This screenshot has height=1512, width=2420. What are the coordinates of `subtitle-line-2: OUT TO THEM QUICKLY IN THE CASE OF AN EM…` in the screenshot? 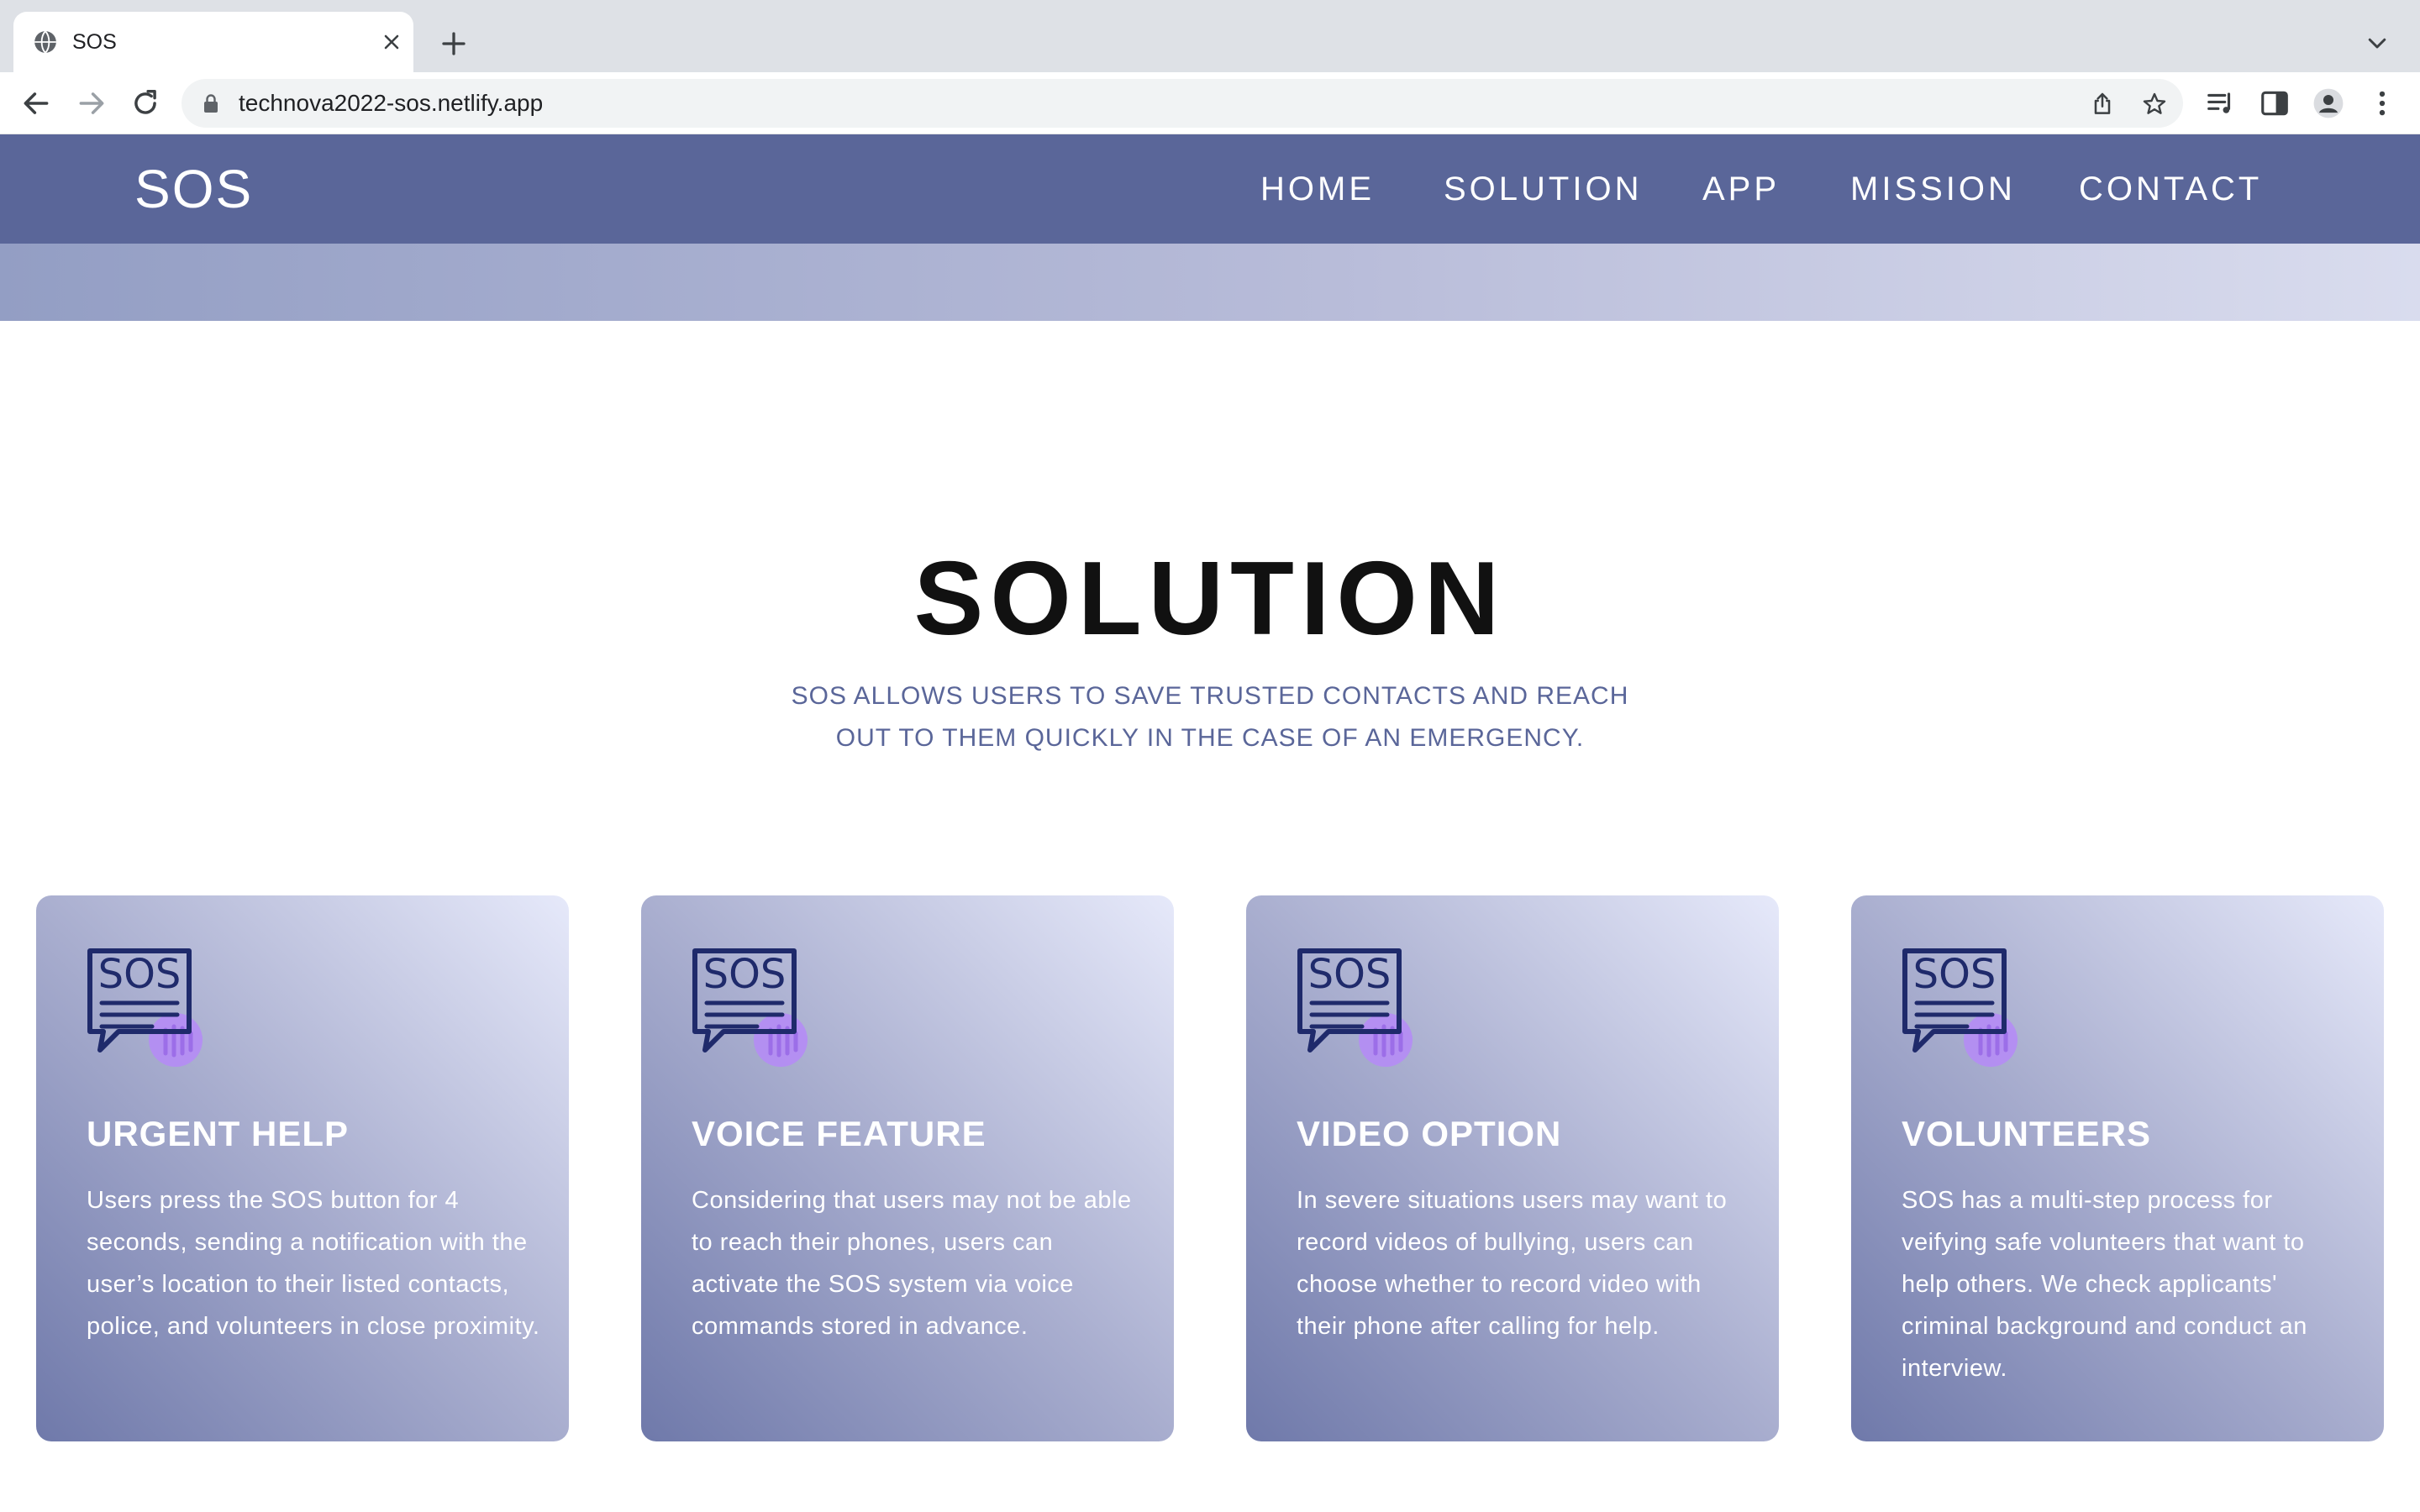 It's located at (1210, 738).